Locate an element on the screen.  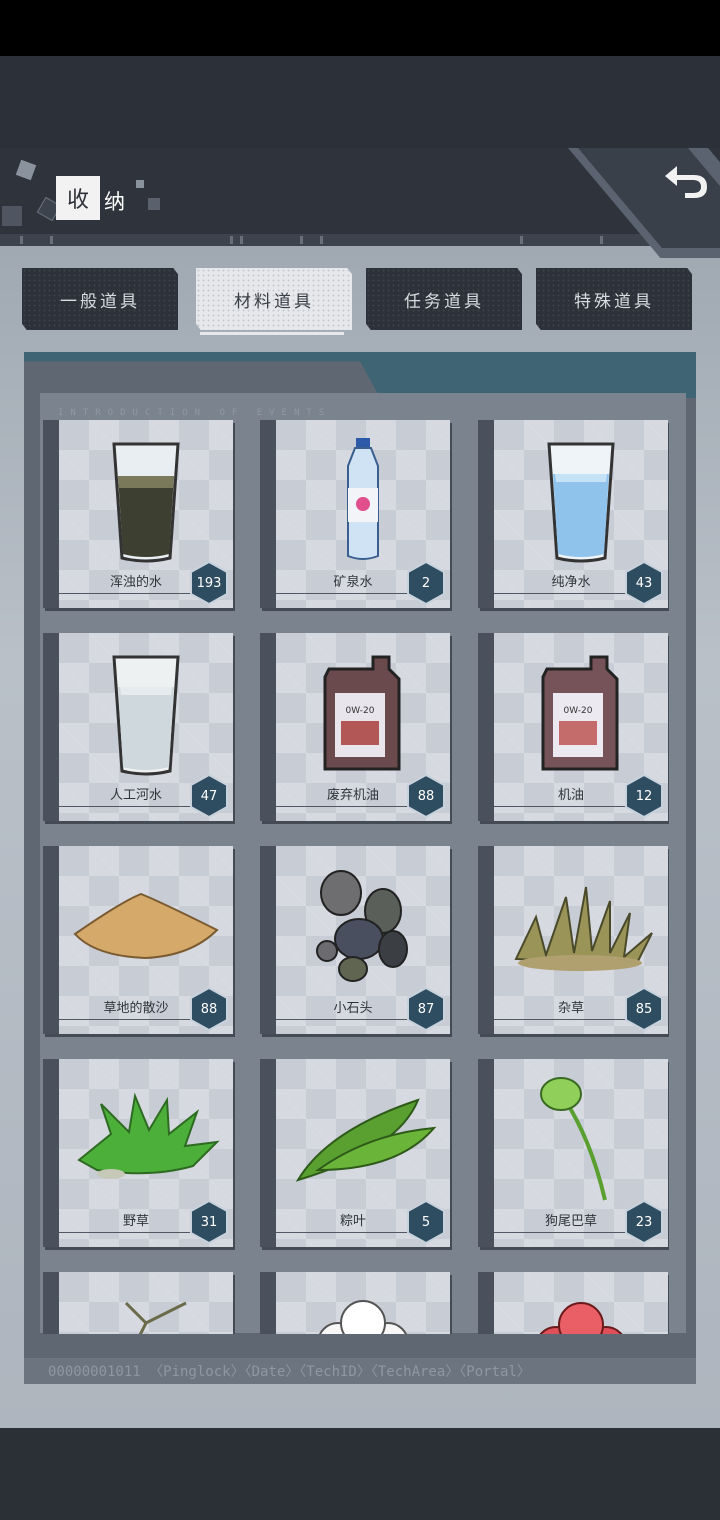
tab-materials: 材料道具 is located at coordinates (274, 299).